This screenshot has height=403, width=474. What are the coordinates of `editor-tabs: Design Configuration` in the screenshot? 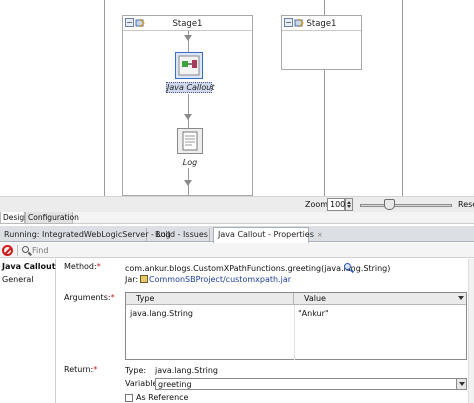 It's located at (237, 218).